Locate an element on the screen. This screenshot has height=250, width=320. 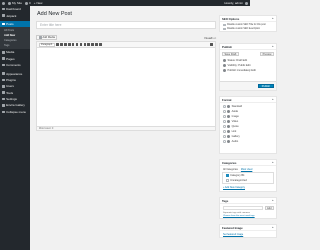
save-draft-button: Save Draft is located at coordinates (230, 54).